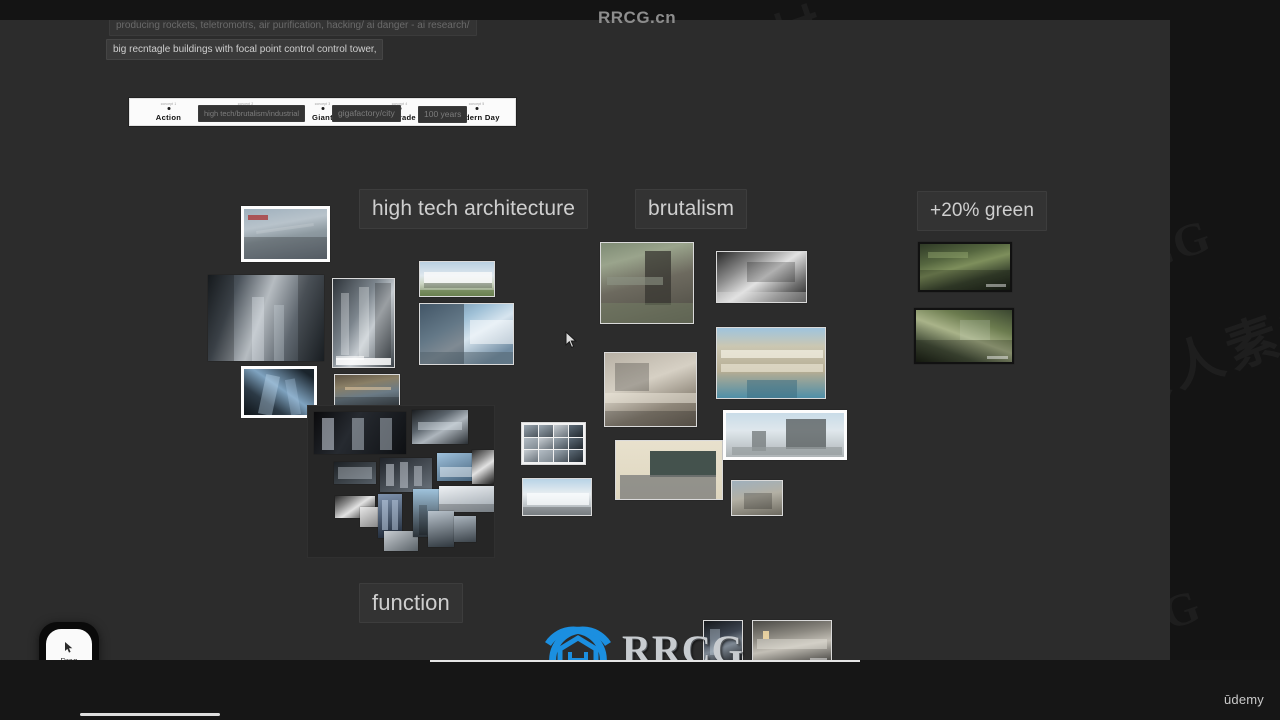 This screenshot has width=1280, height=720. Describe the element at coordinates (647, 283) in the screenshot. I see `board-image-brutalist-chapel` at that location.